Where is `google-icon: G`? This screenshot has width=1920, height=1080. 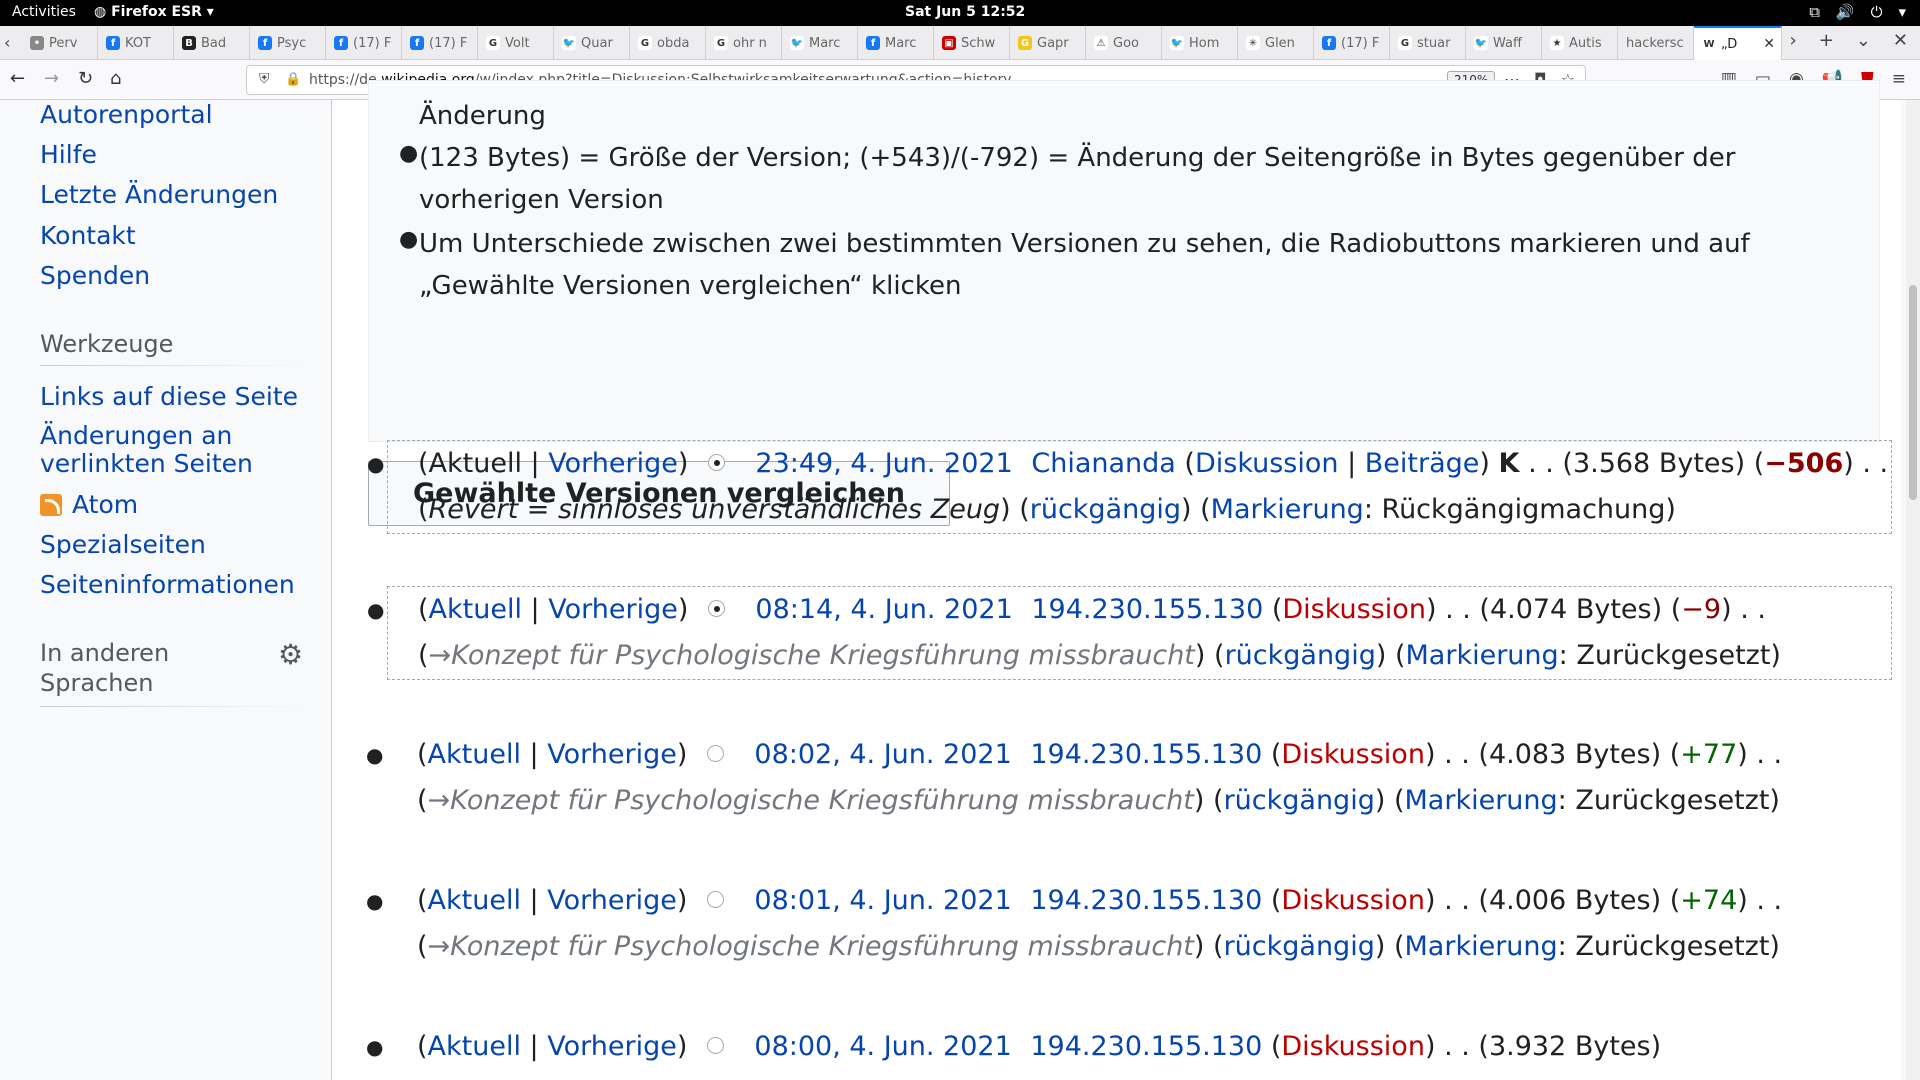
google-icon: G is located at coordinates (645, 43).